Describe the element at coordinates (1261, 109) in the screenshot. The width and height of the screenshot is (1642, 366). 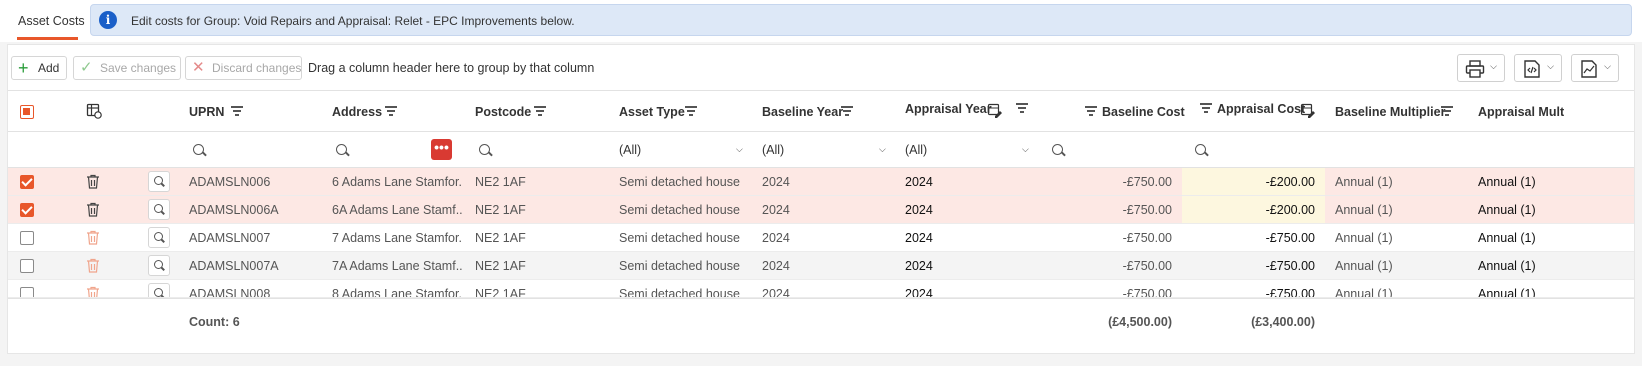
I see `column-header-appraisal-cost: Appraisal Cost` at that location.